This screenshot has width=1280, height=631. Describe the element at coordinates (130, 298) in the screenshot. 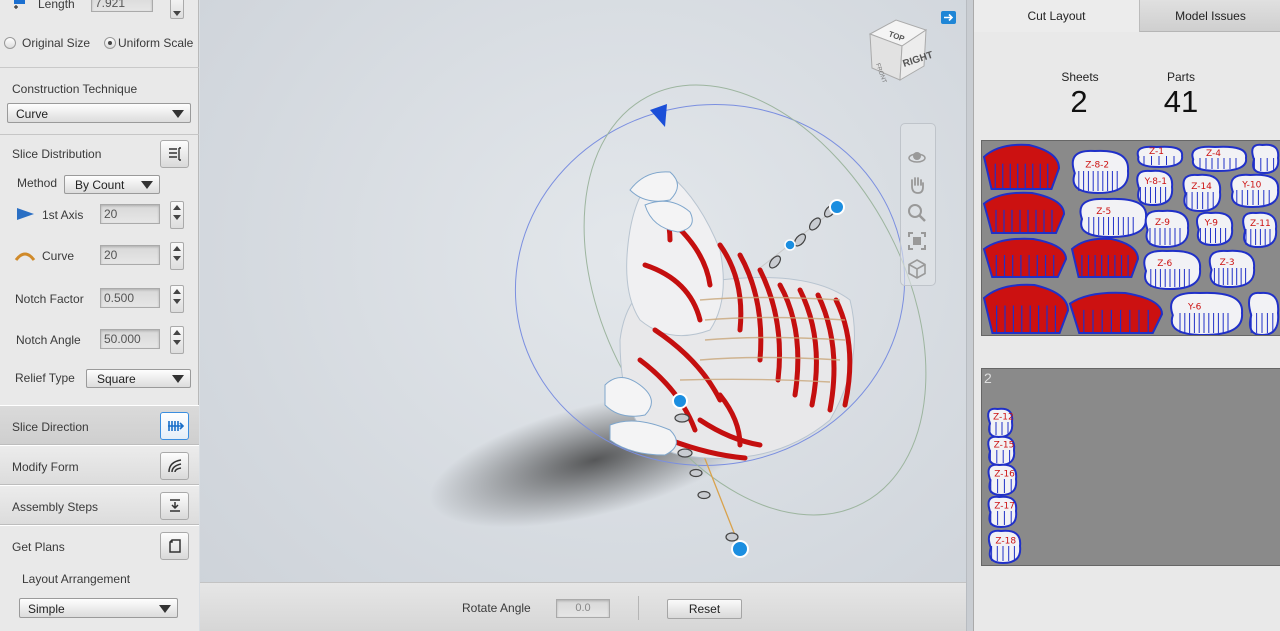

I see `notch-factor-input: 0.500` at that location.